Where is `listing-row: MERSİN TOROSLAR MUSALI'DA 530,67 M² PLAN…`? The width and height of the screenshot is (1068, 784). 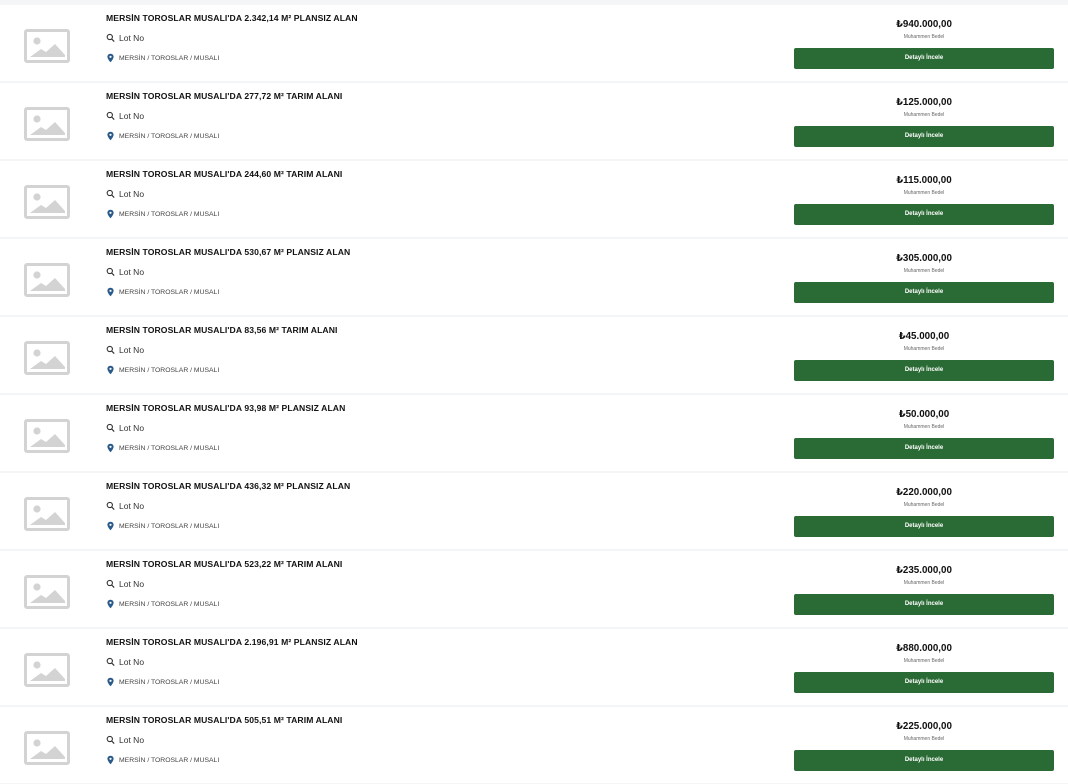 listing-row: MERSİN TOROSLAR MUSALI'DA 530,67 M² PLAN… is located at coordinates (534, 277).